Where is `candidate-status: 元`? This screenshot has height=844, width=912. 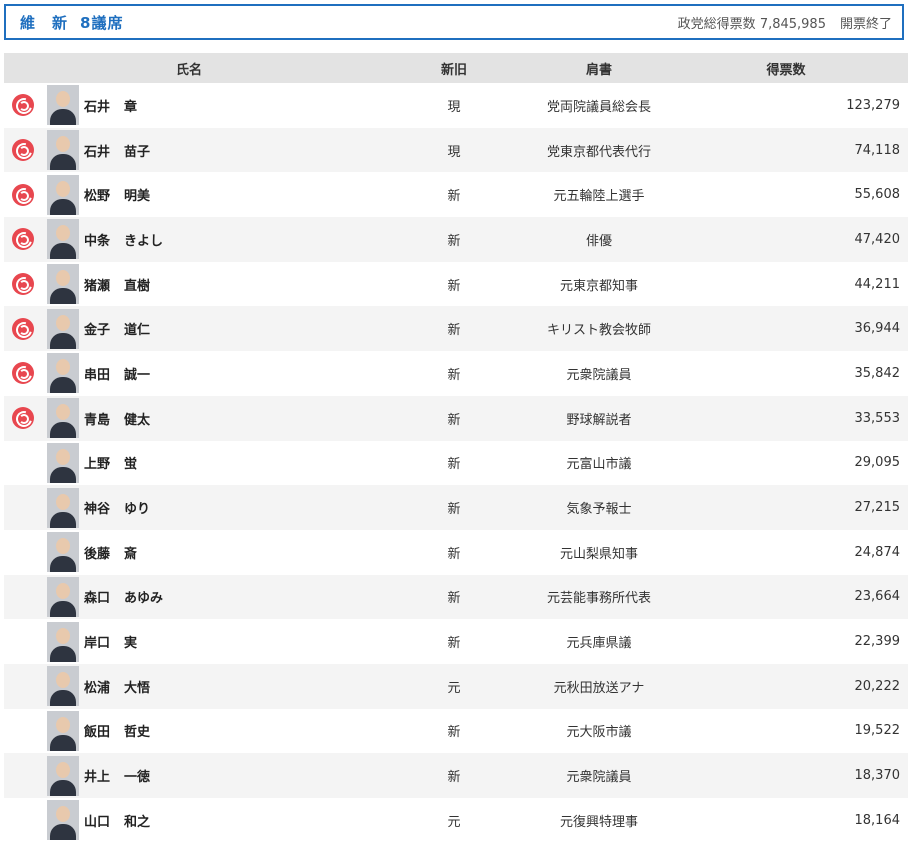
candidate-status: 元 is located at coordinates (454, 820).